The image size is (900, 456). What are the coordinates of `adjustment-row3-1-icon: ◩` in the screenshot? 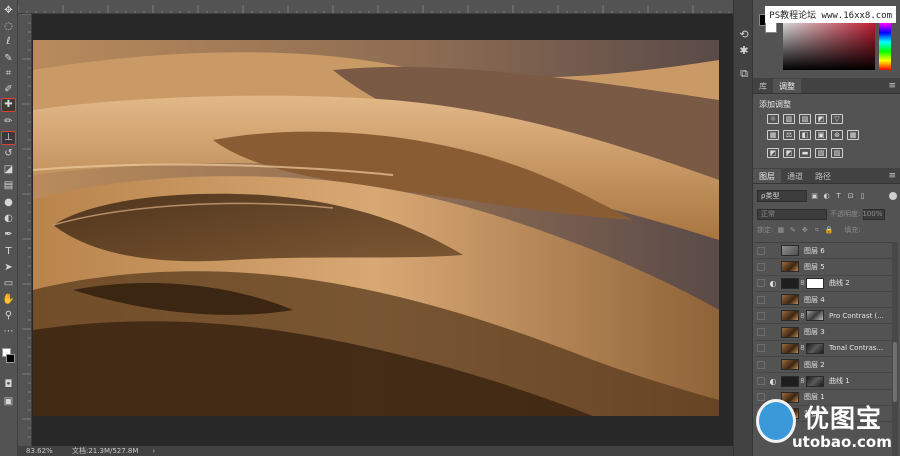 It's located at (789, 153).